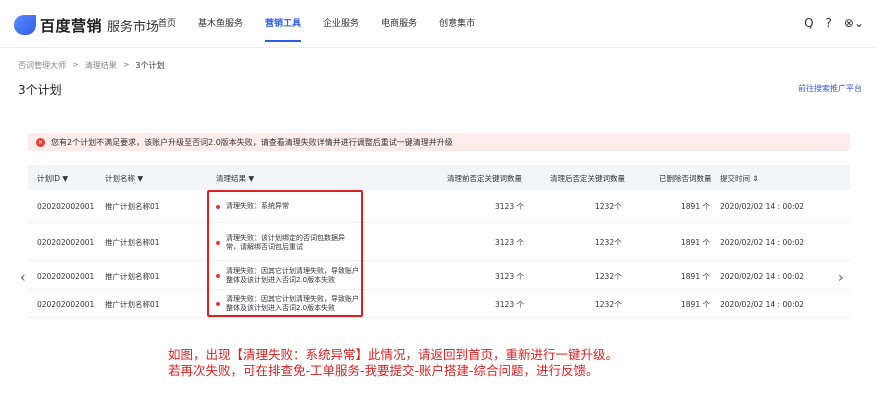 Image resolution: width=876 pixels, height=399 pixels. I want to click on col-submit-time: 提交时间 ⇕, so click(739, 178).